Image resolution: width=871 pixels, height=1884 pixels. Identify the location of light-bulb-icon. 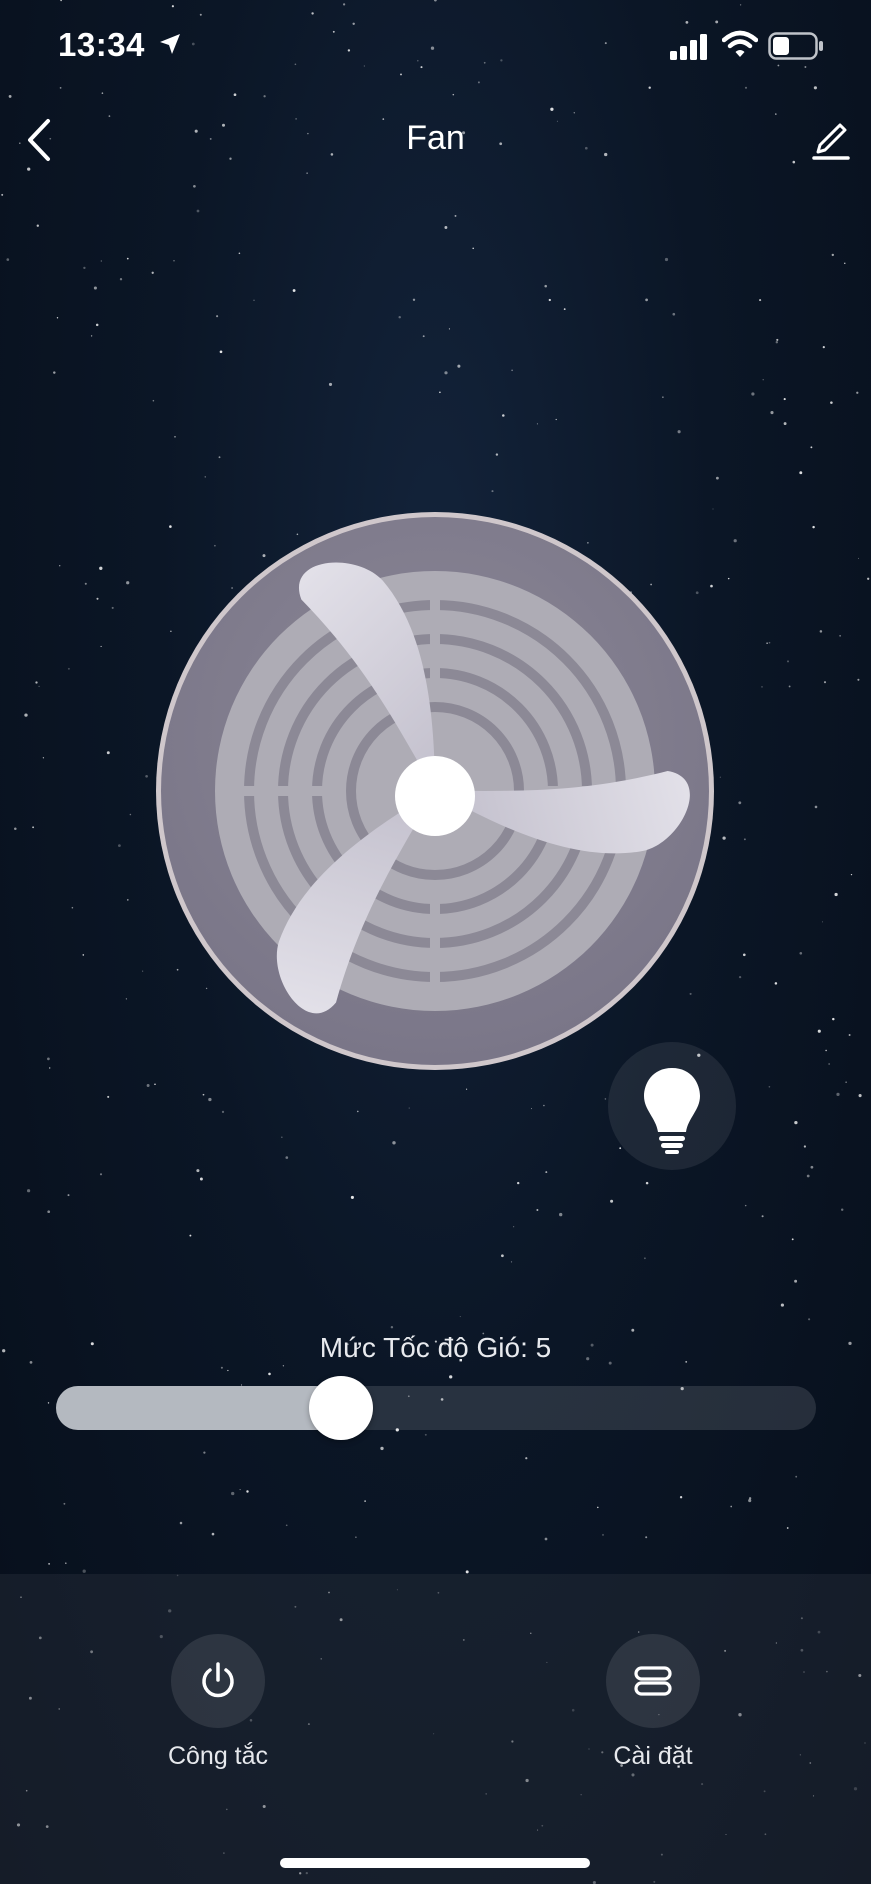
(672, 1111).